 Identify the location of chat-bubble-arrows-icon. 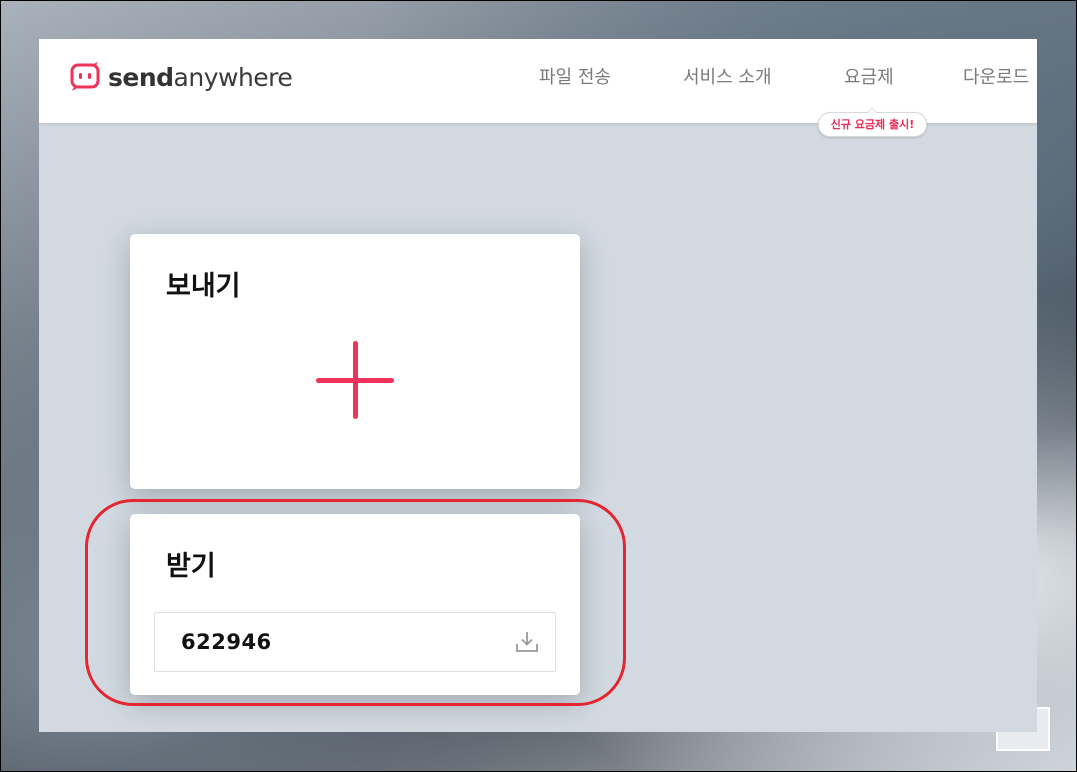
(85, 76).